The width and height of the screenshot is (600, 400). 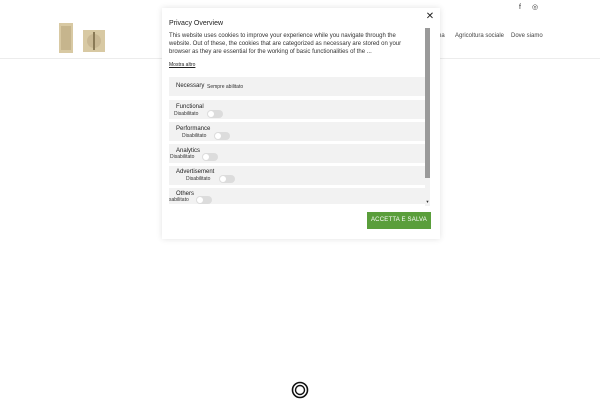 I want to click on scroll-down-arrow: ▼, so click(x=427, y=201).